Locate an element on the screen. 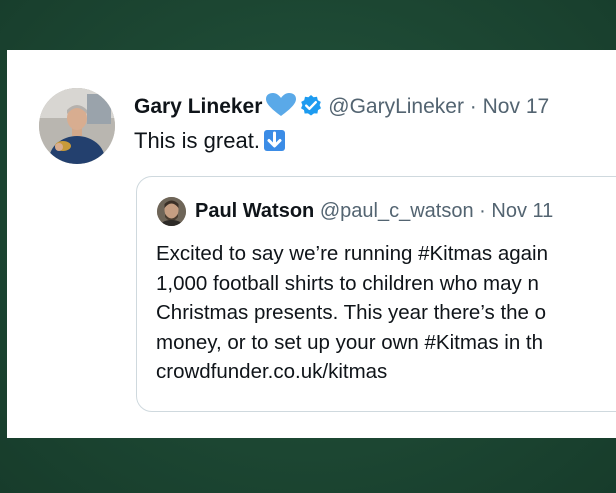 This screenshot has height=493, width=616. author-handle: @GaryLineker is located at coordinates (396, 106).